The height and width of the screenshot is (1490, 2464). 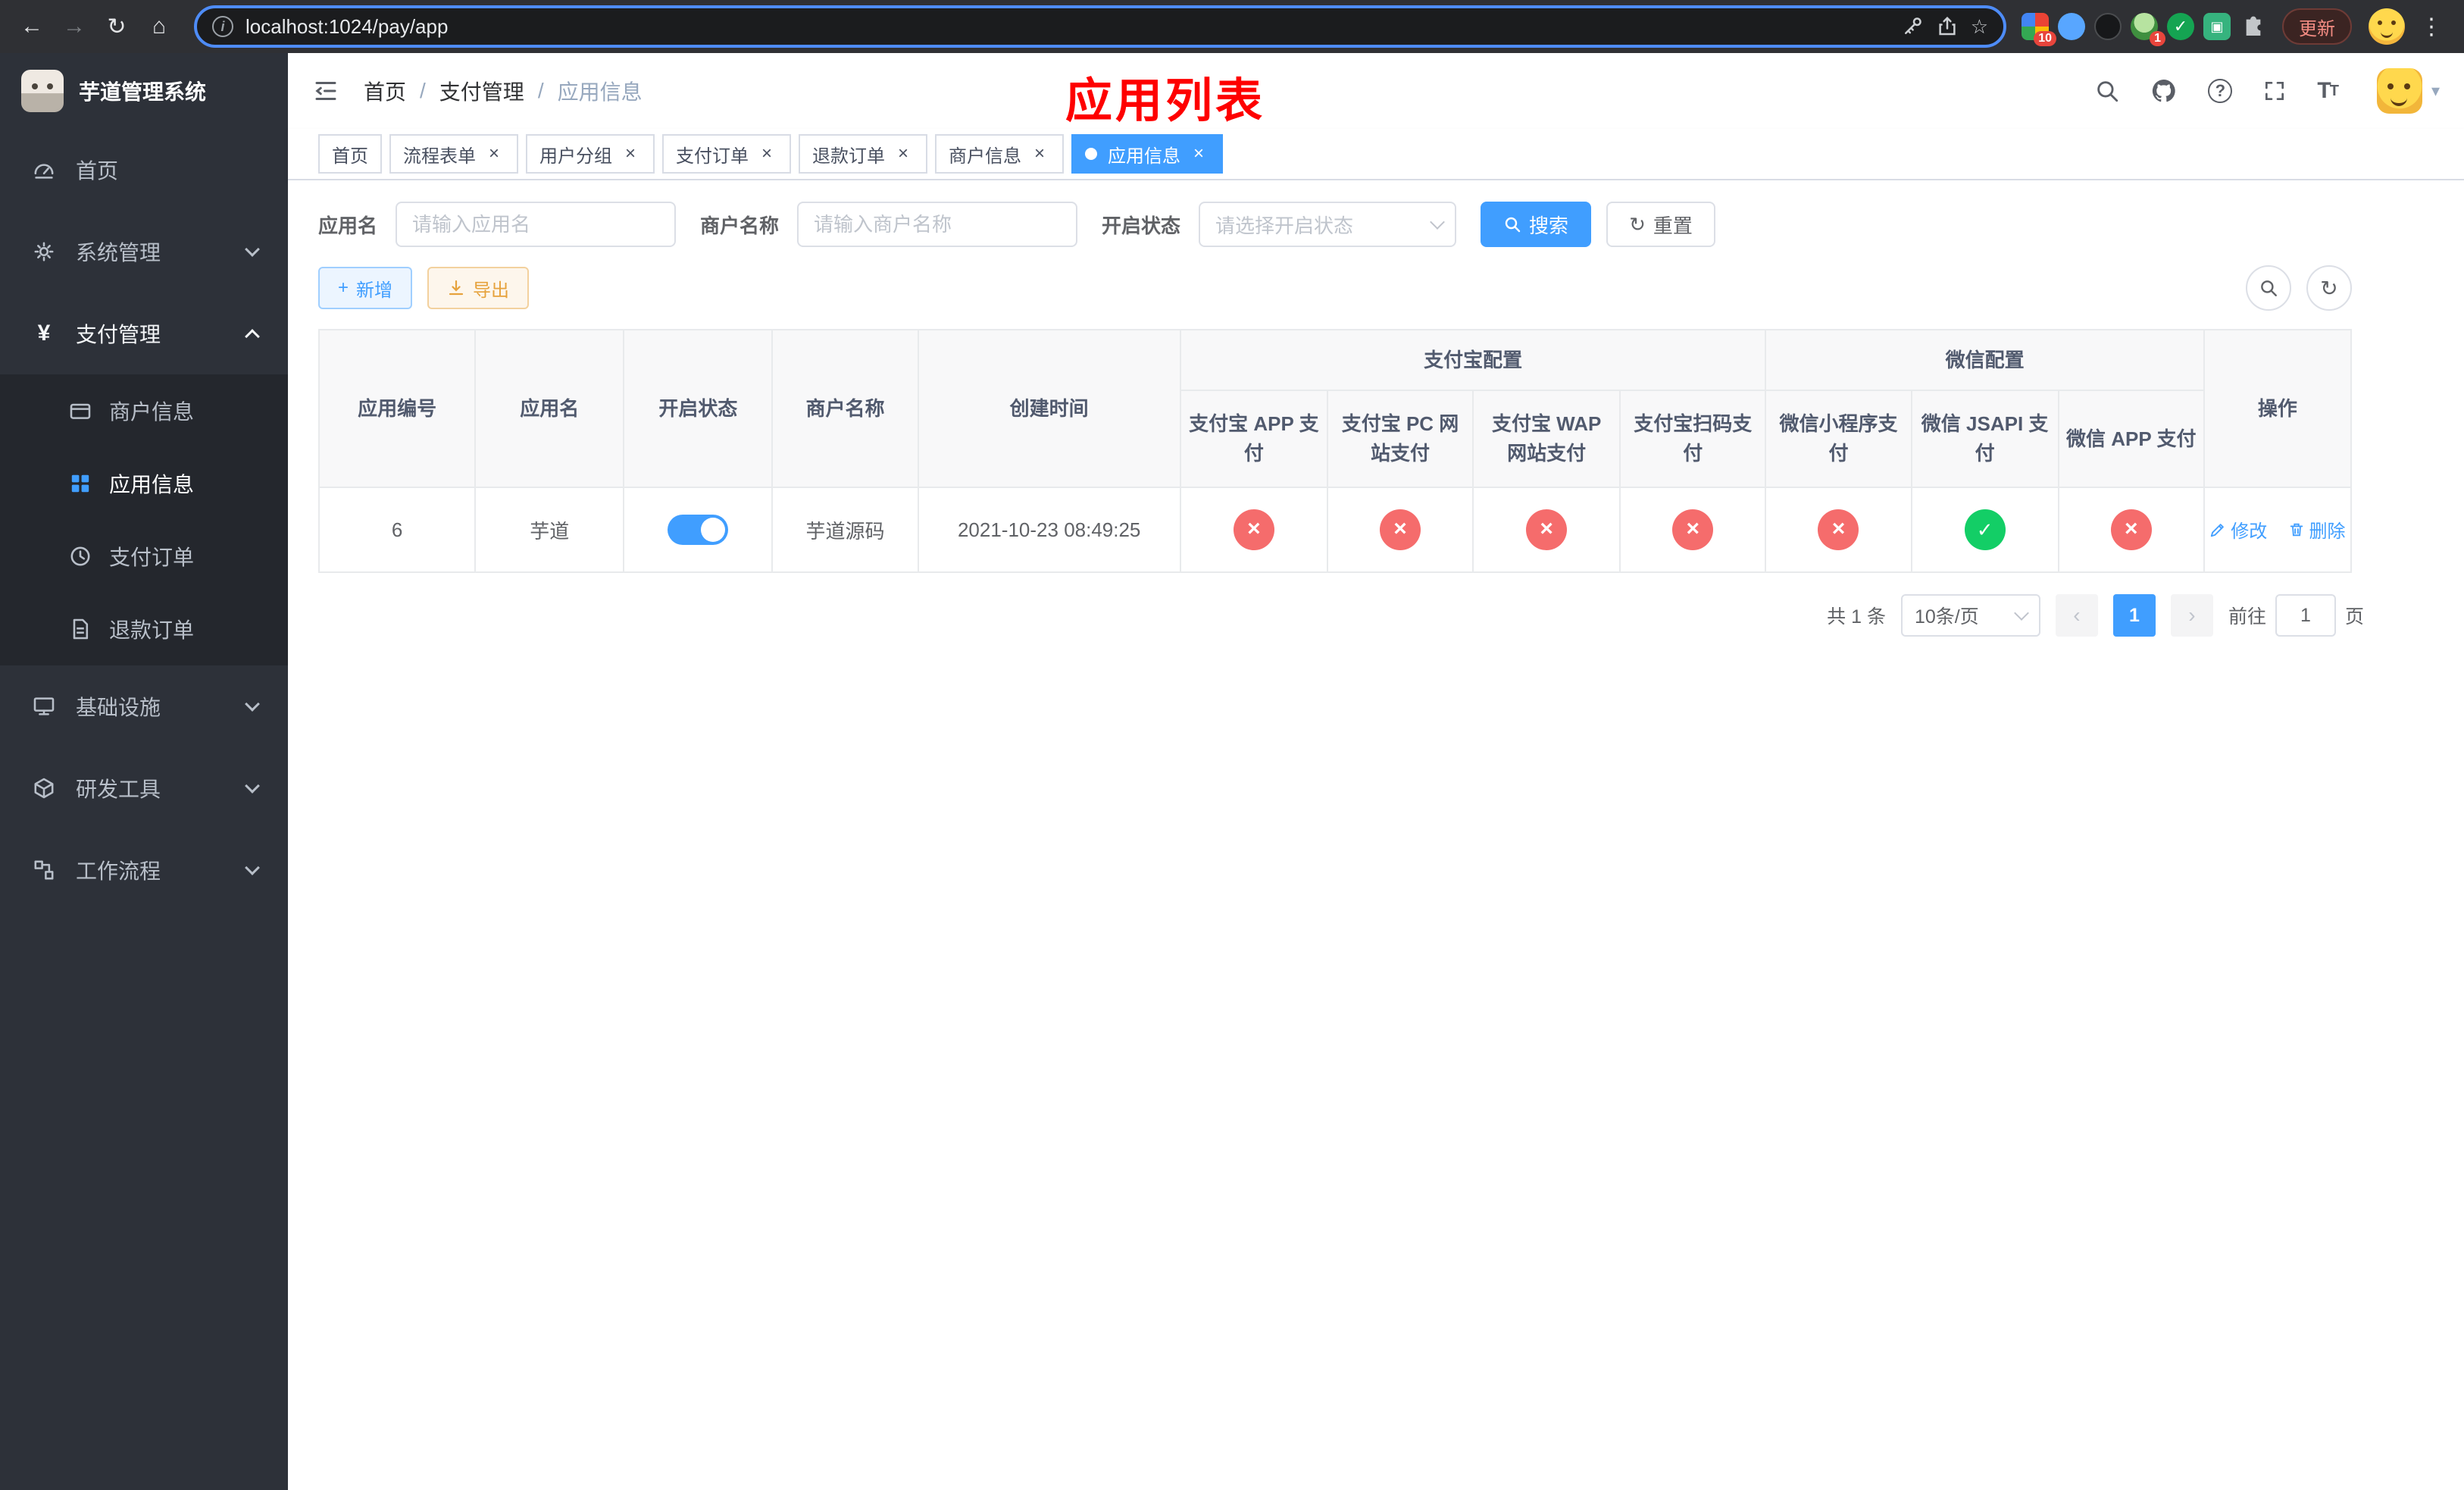 I want to click on tab-app-info-active: 应用信息 ×, so click(x=1147, y=154).